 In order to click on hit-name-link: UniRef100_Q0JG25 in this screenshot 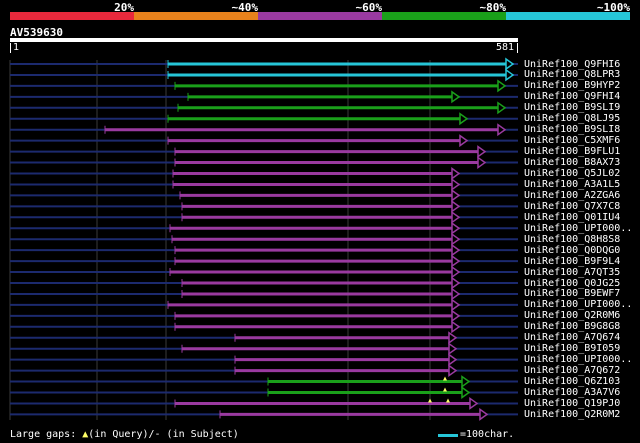, I will do `click(572, 283)`.